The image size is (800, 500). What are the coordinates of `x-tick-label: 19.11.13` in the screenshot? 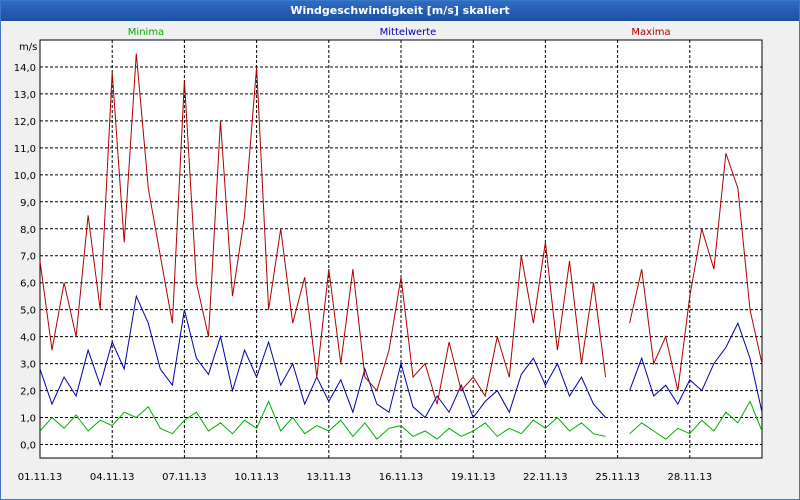 It's located at (473, 477).